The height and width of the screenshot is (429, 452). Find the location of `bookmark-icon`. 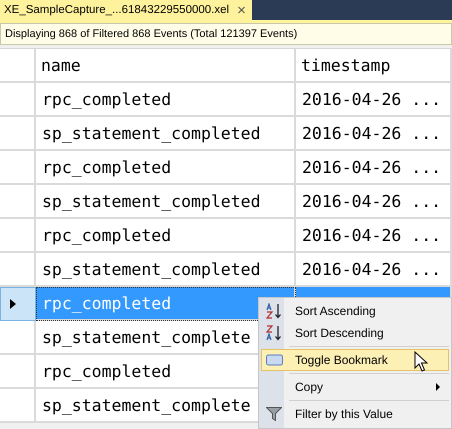

bookmark-icon is located at coordinates (274, 360).